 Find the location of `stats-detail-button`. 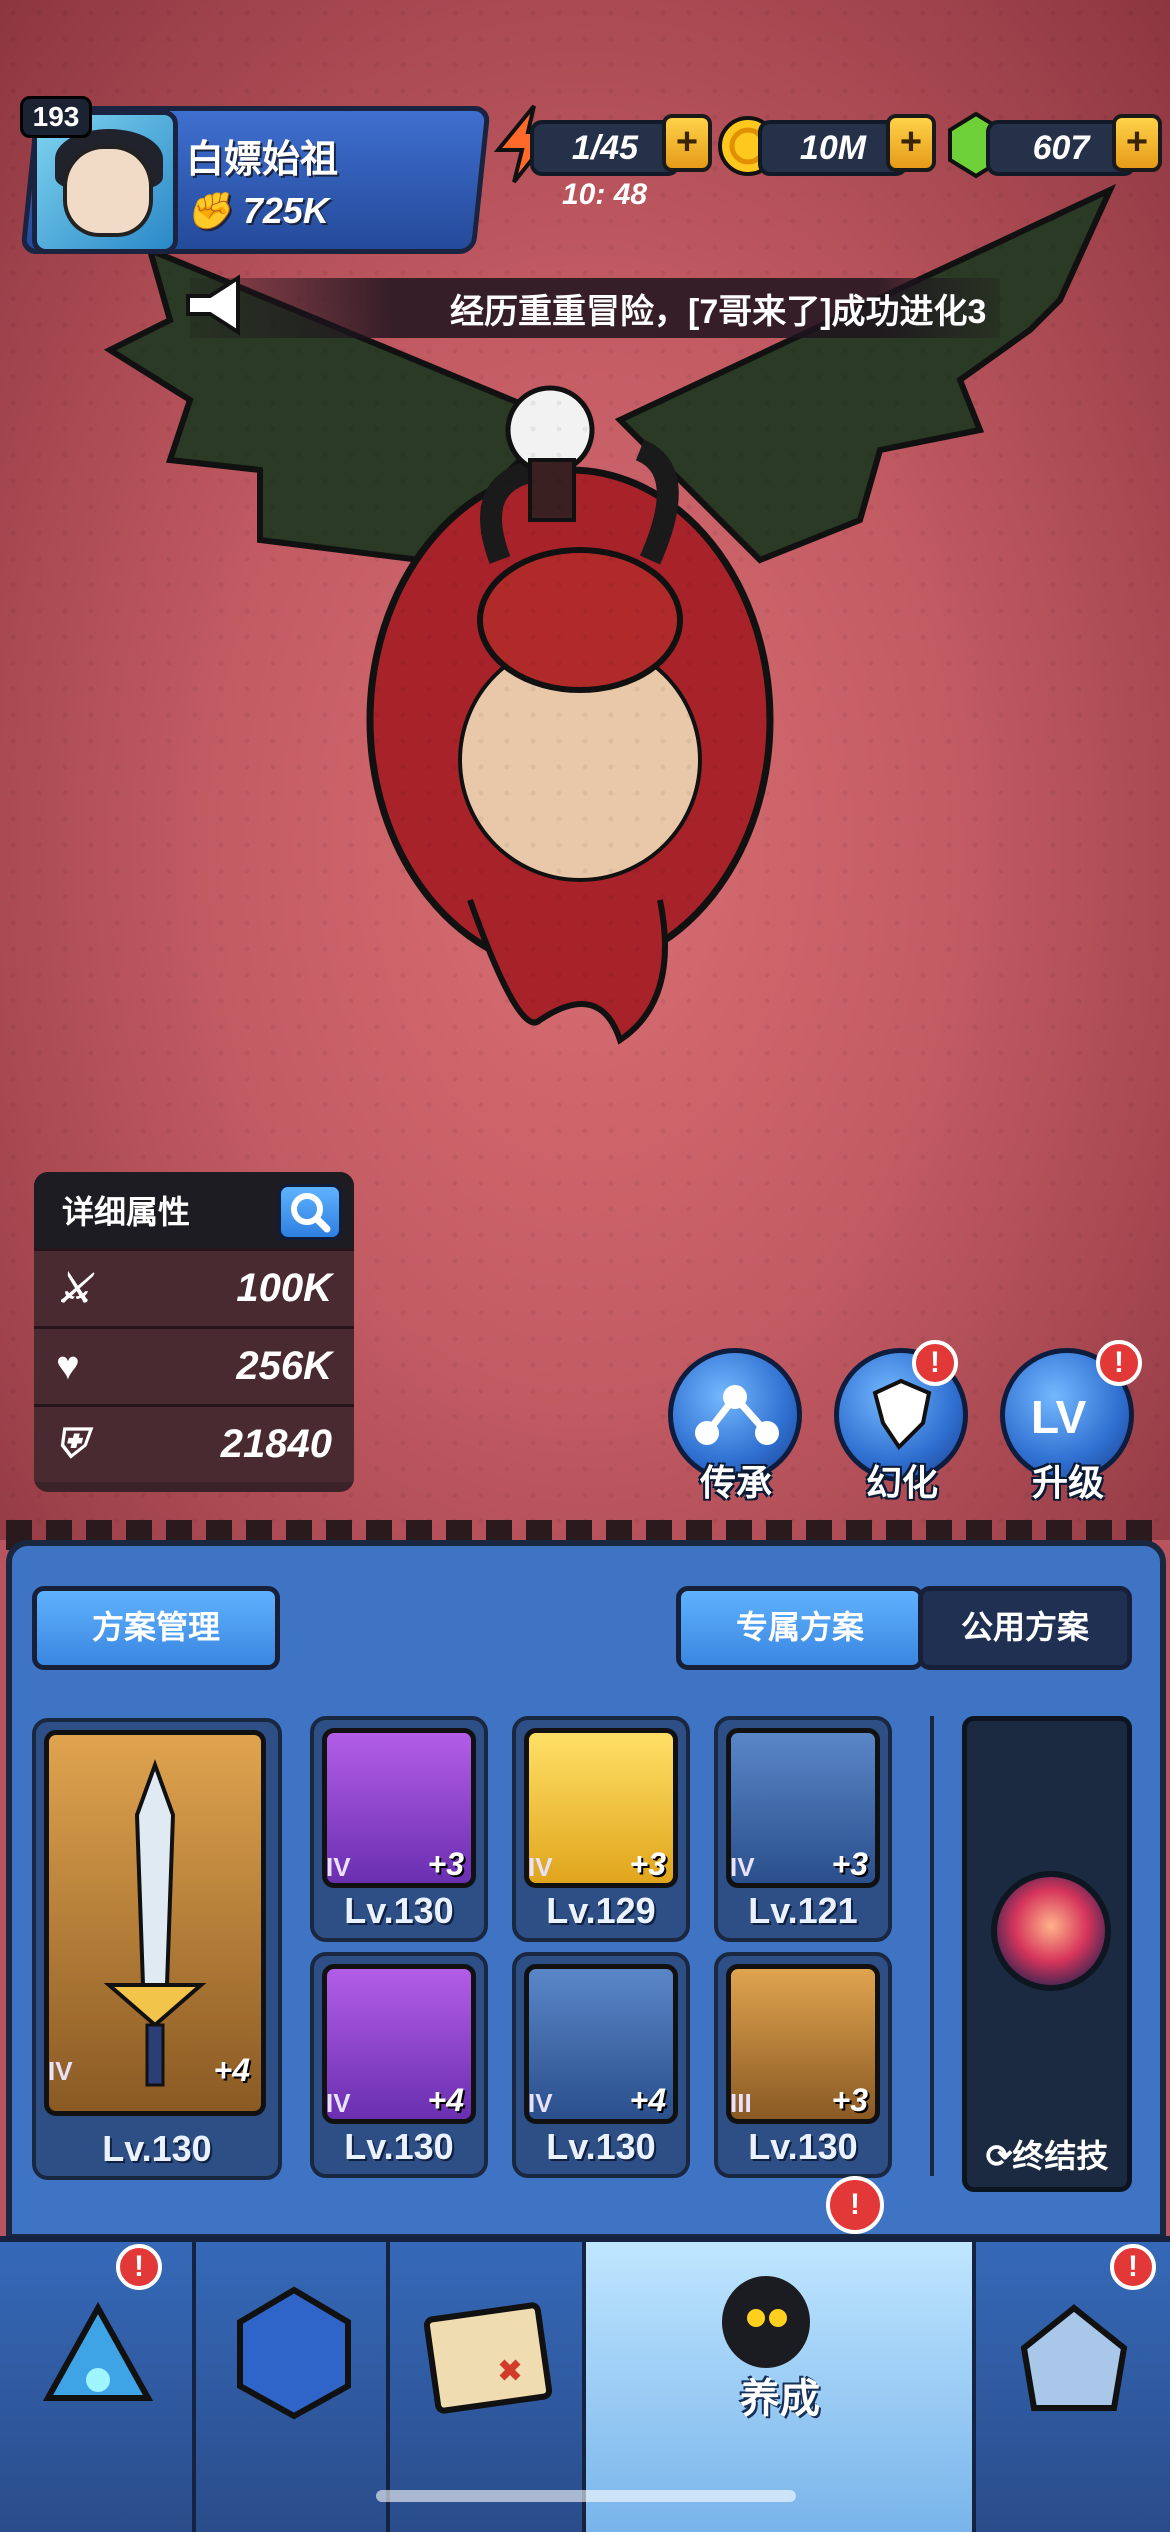

stats-detail-button is located at coordinates (310, 1212).